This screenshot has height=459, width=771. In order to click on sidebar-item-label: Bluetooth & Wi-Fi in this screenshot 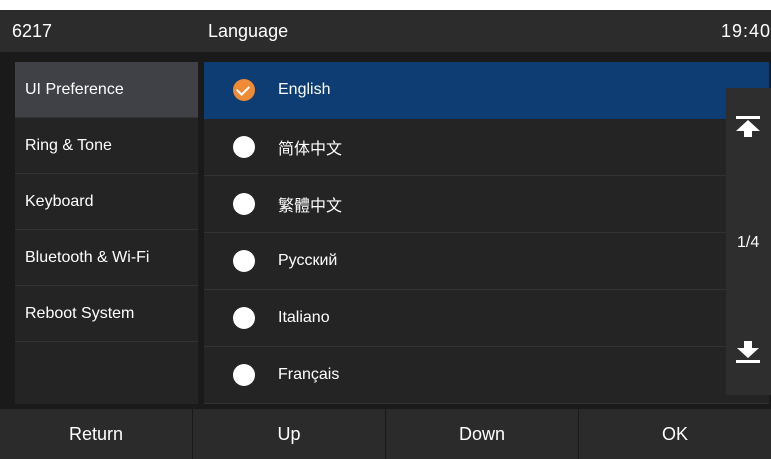, I will do `click(87, 257)`.